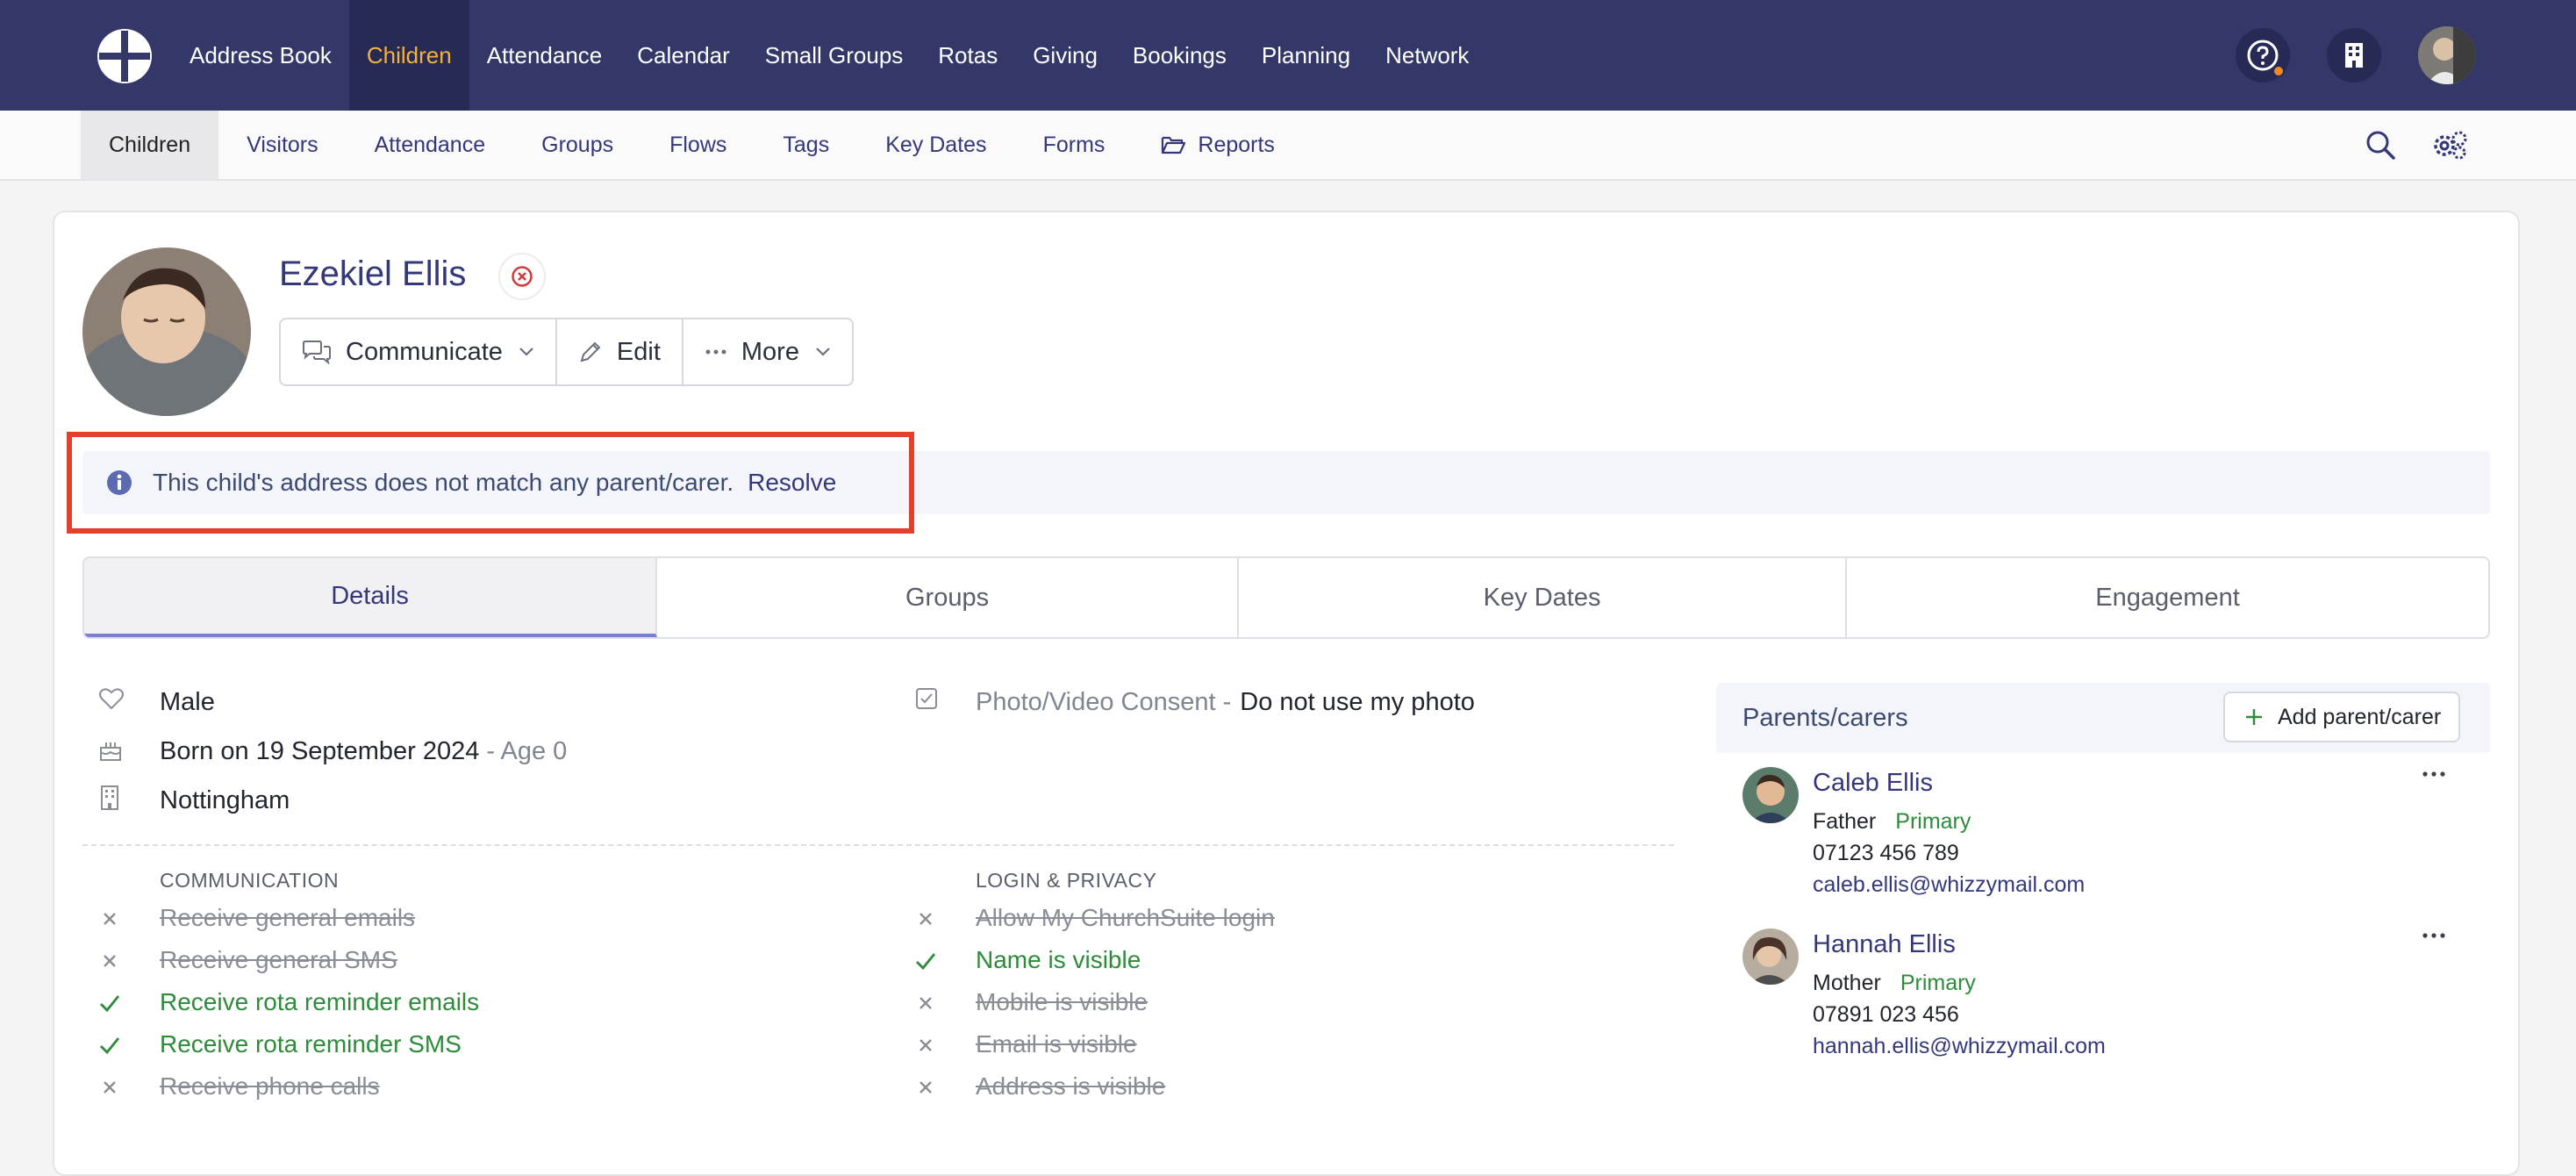  I want to click on nav-calendar: Calendar, so click(683, 55).